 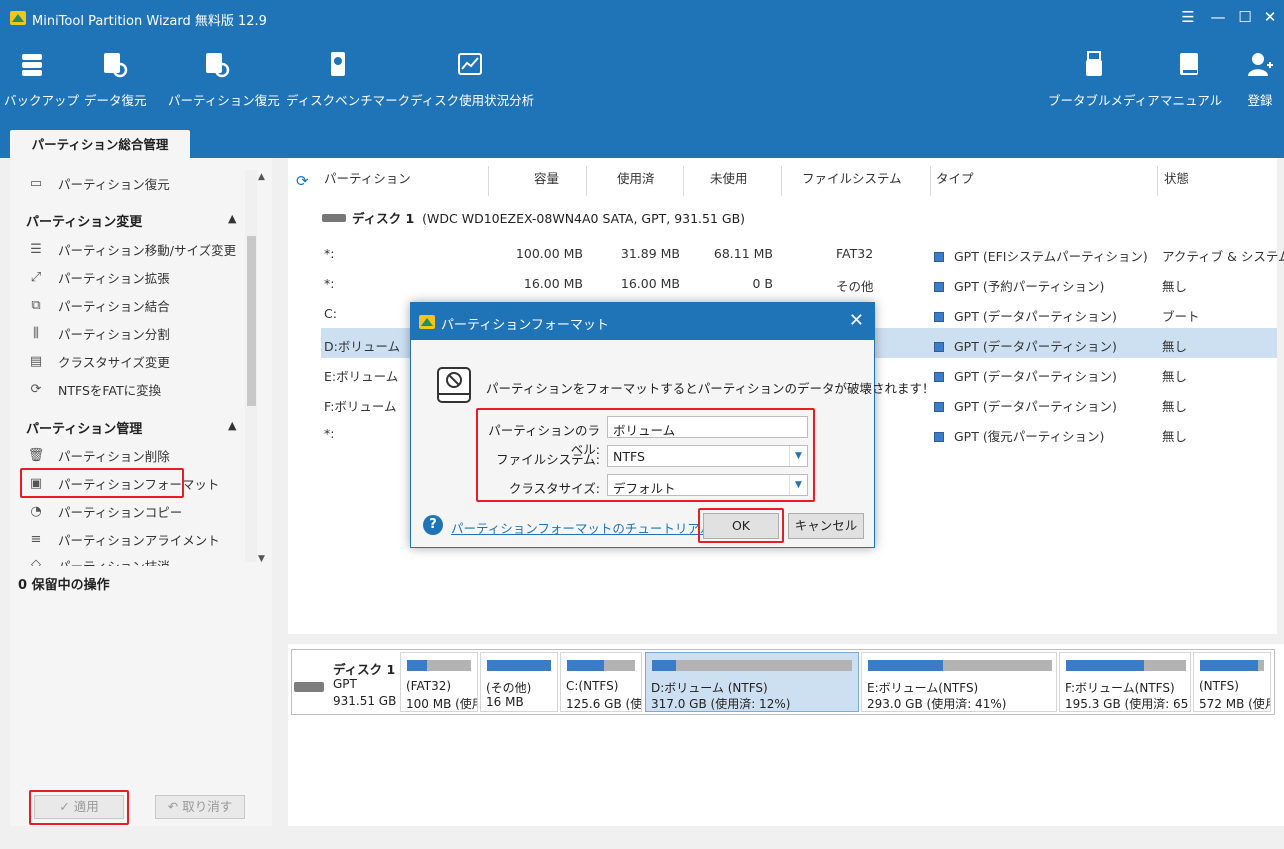 I want to click on sidebar-item-align: ≡ パーティションアライメント, so click(x=124, y=539).